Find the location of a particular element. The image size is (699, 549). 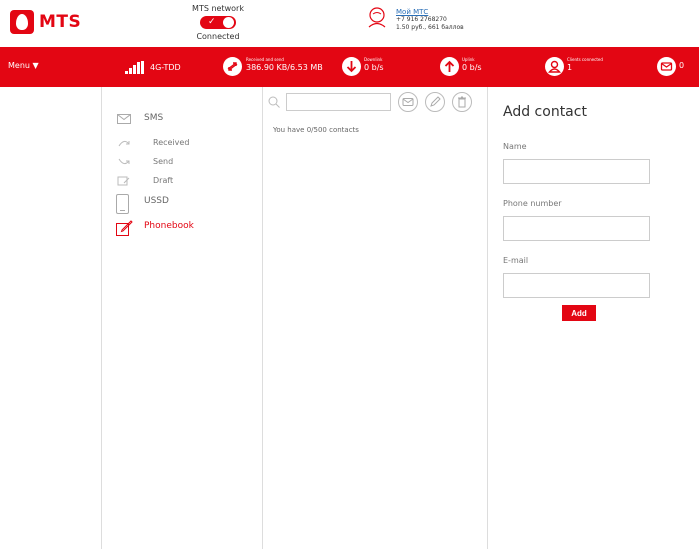

sidebar-item-received: Received is located at coordinates (171, 142).